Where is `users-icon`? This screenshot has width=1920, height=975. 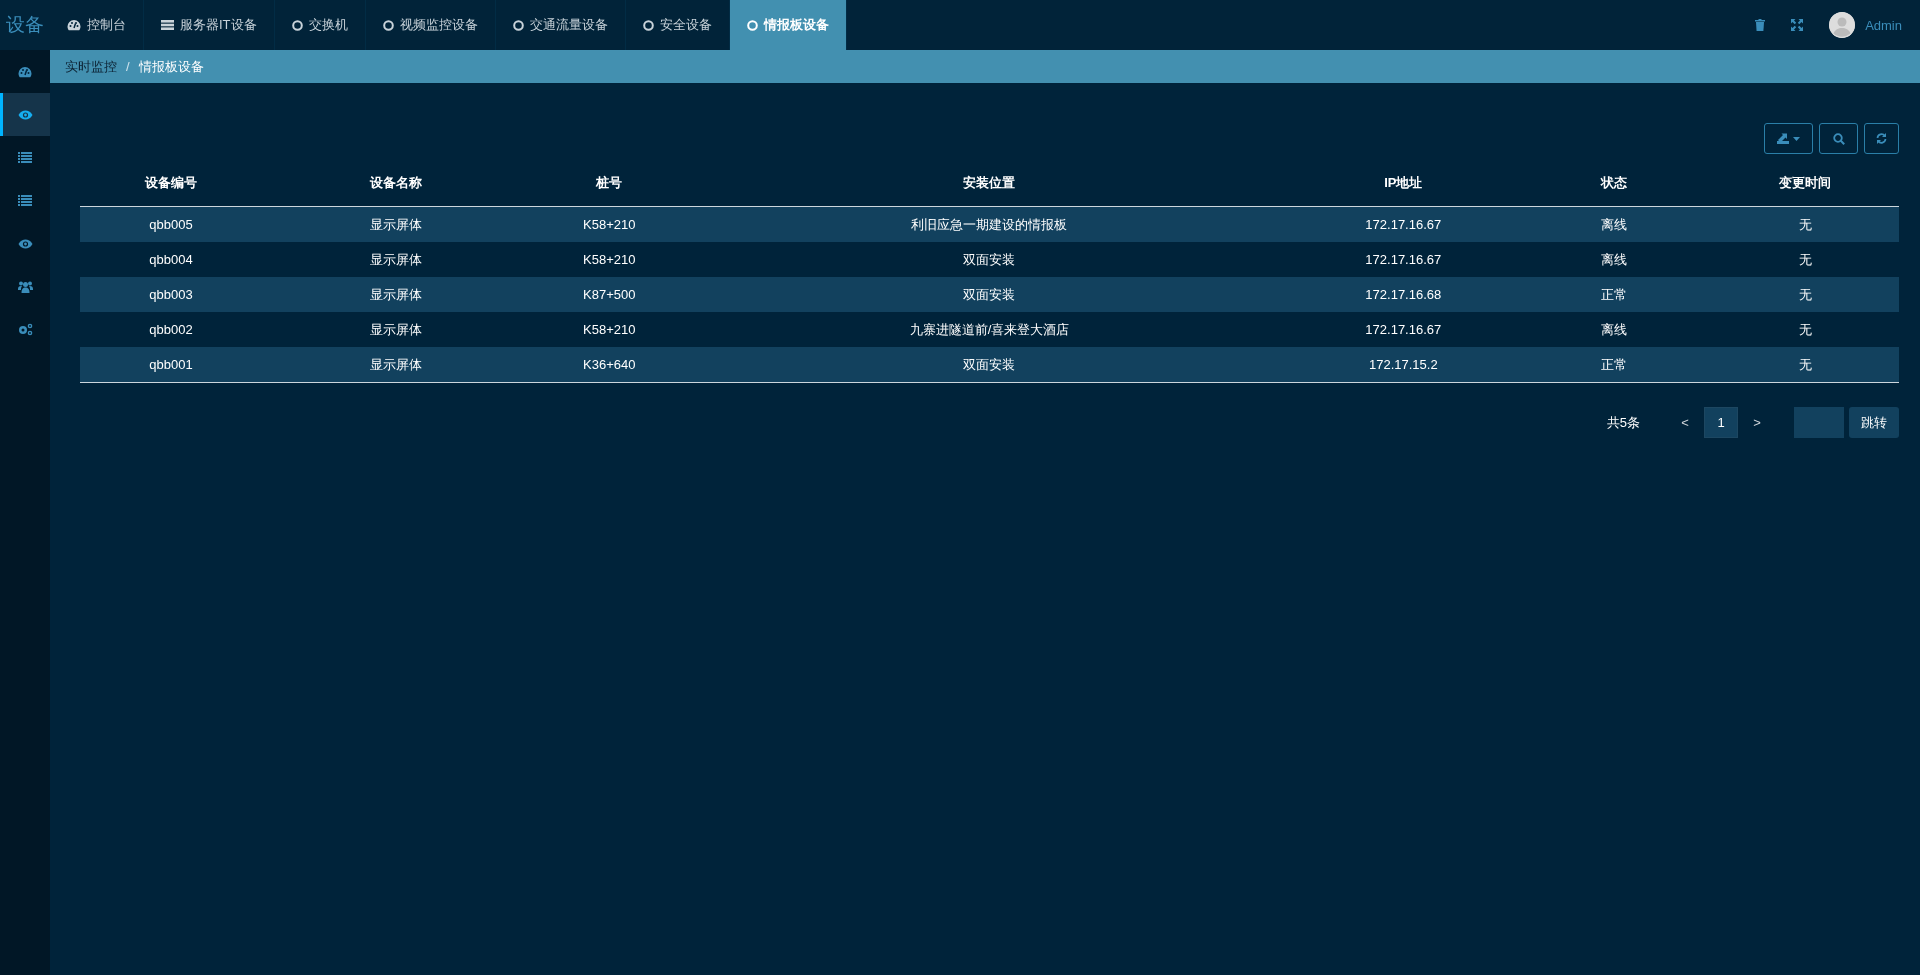
users-icon is located at coordinates (25, 286).